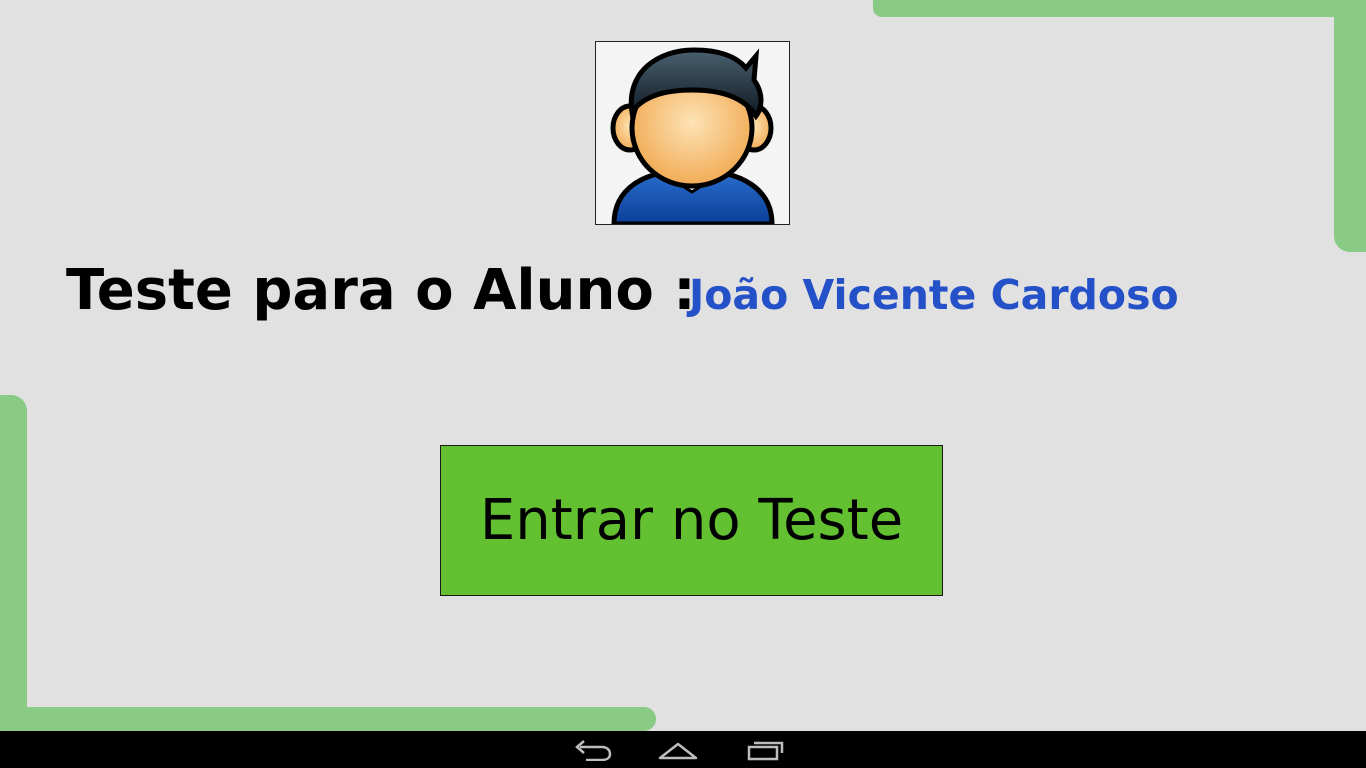 This screenshot has height=768, width=1366. I want to click on student-avatar-icon, so click(692, 133).